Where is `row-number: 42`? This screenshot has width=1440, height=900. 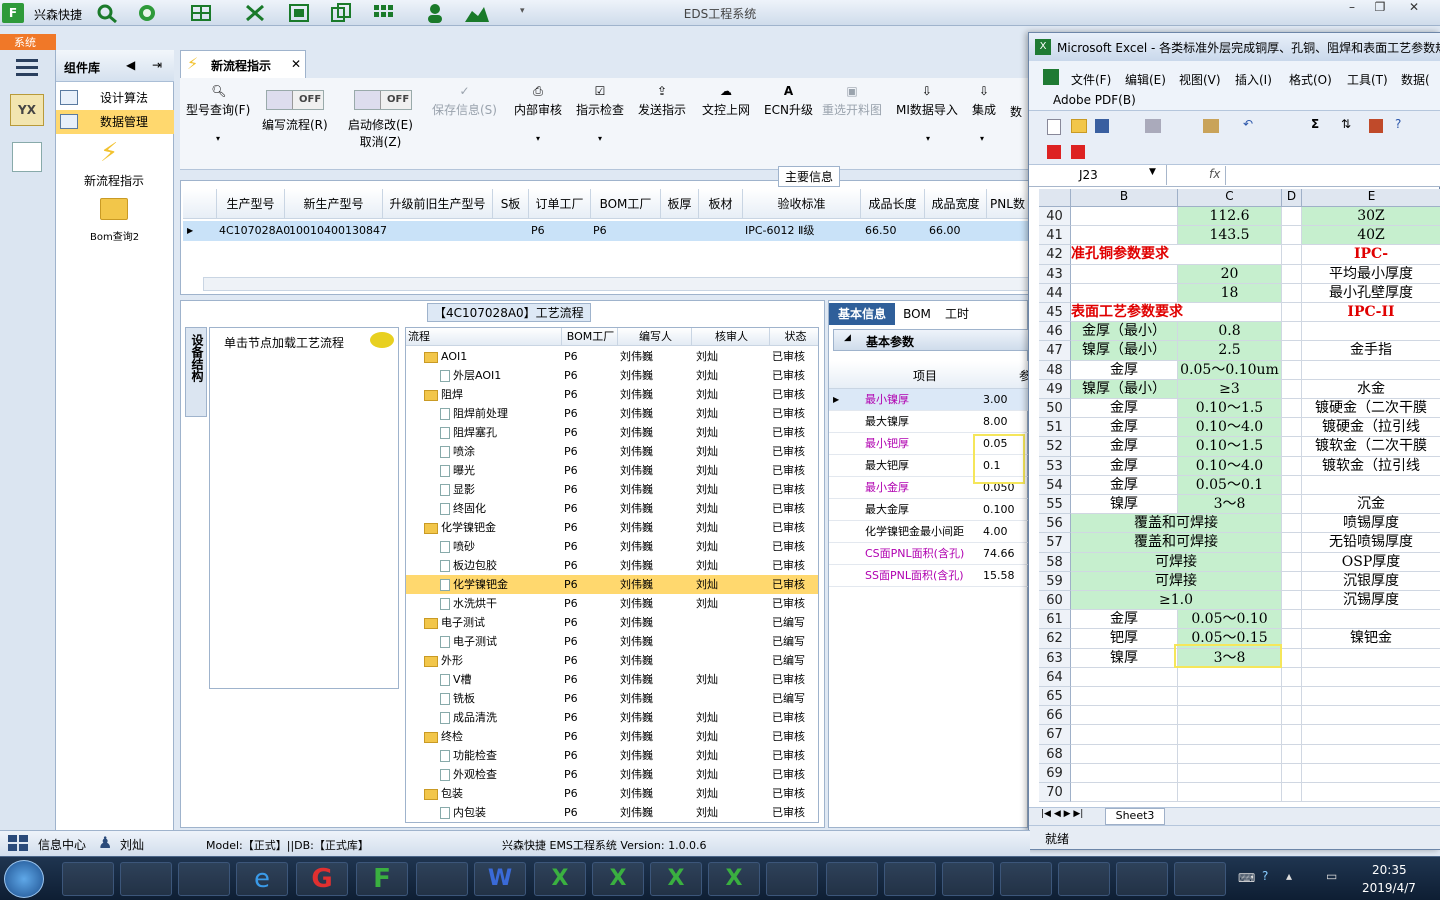
row-number: 42 is located at coordinates (1055, 255).